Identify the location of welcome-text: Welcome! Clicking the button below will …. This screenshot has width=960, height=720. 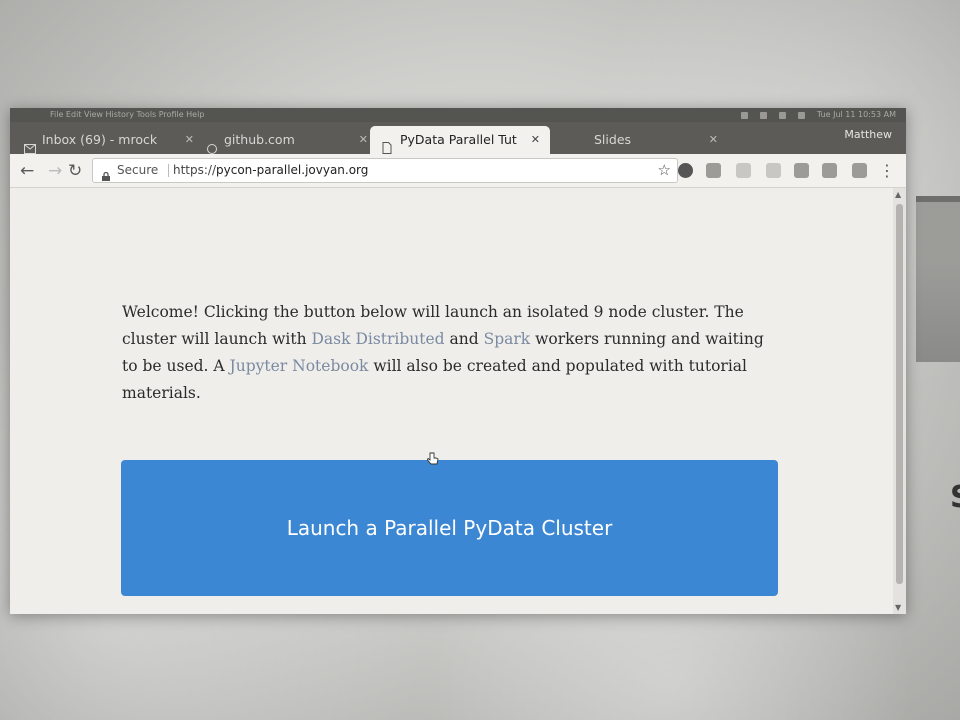
(443, 352).